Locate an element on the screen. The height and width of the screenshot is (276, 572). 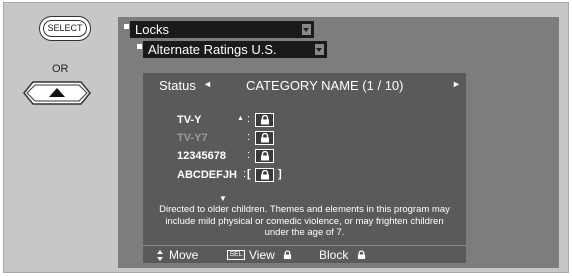
up-down-arrow-icon is located at coordinates (160, 255).